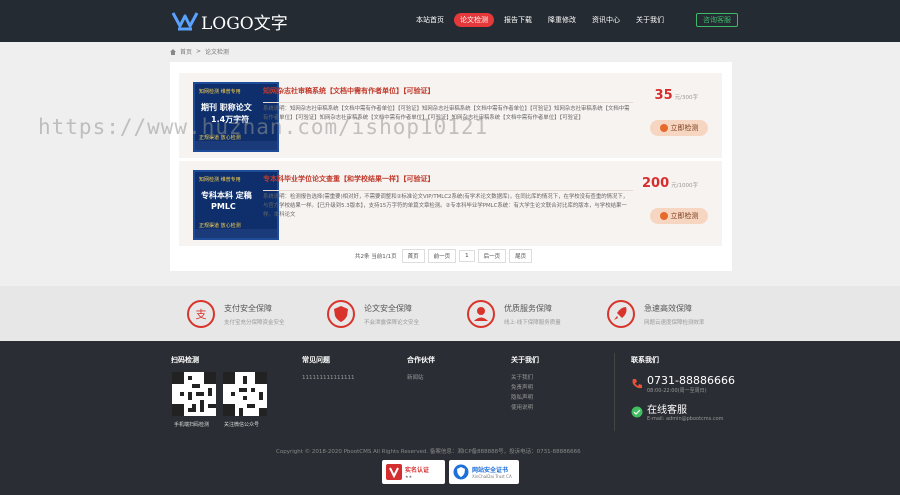 This screenshot has width=900, height=495. I want to click on nav-news: 资讯中心, so click(606, 20).